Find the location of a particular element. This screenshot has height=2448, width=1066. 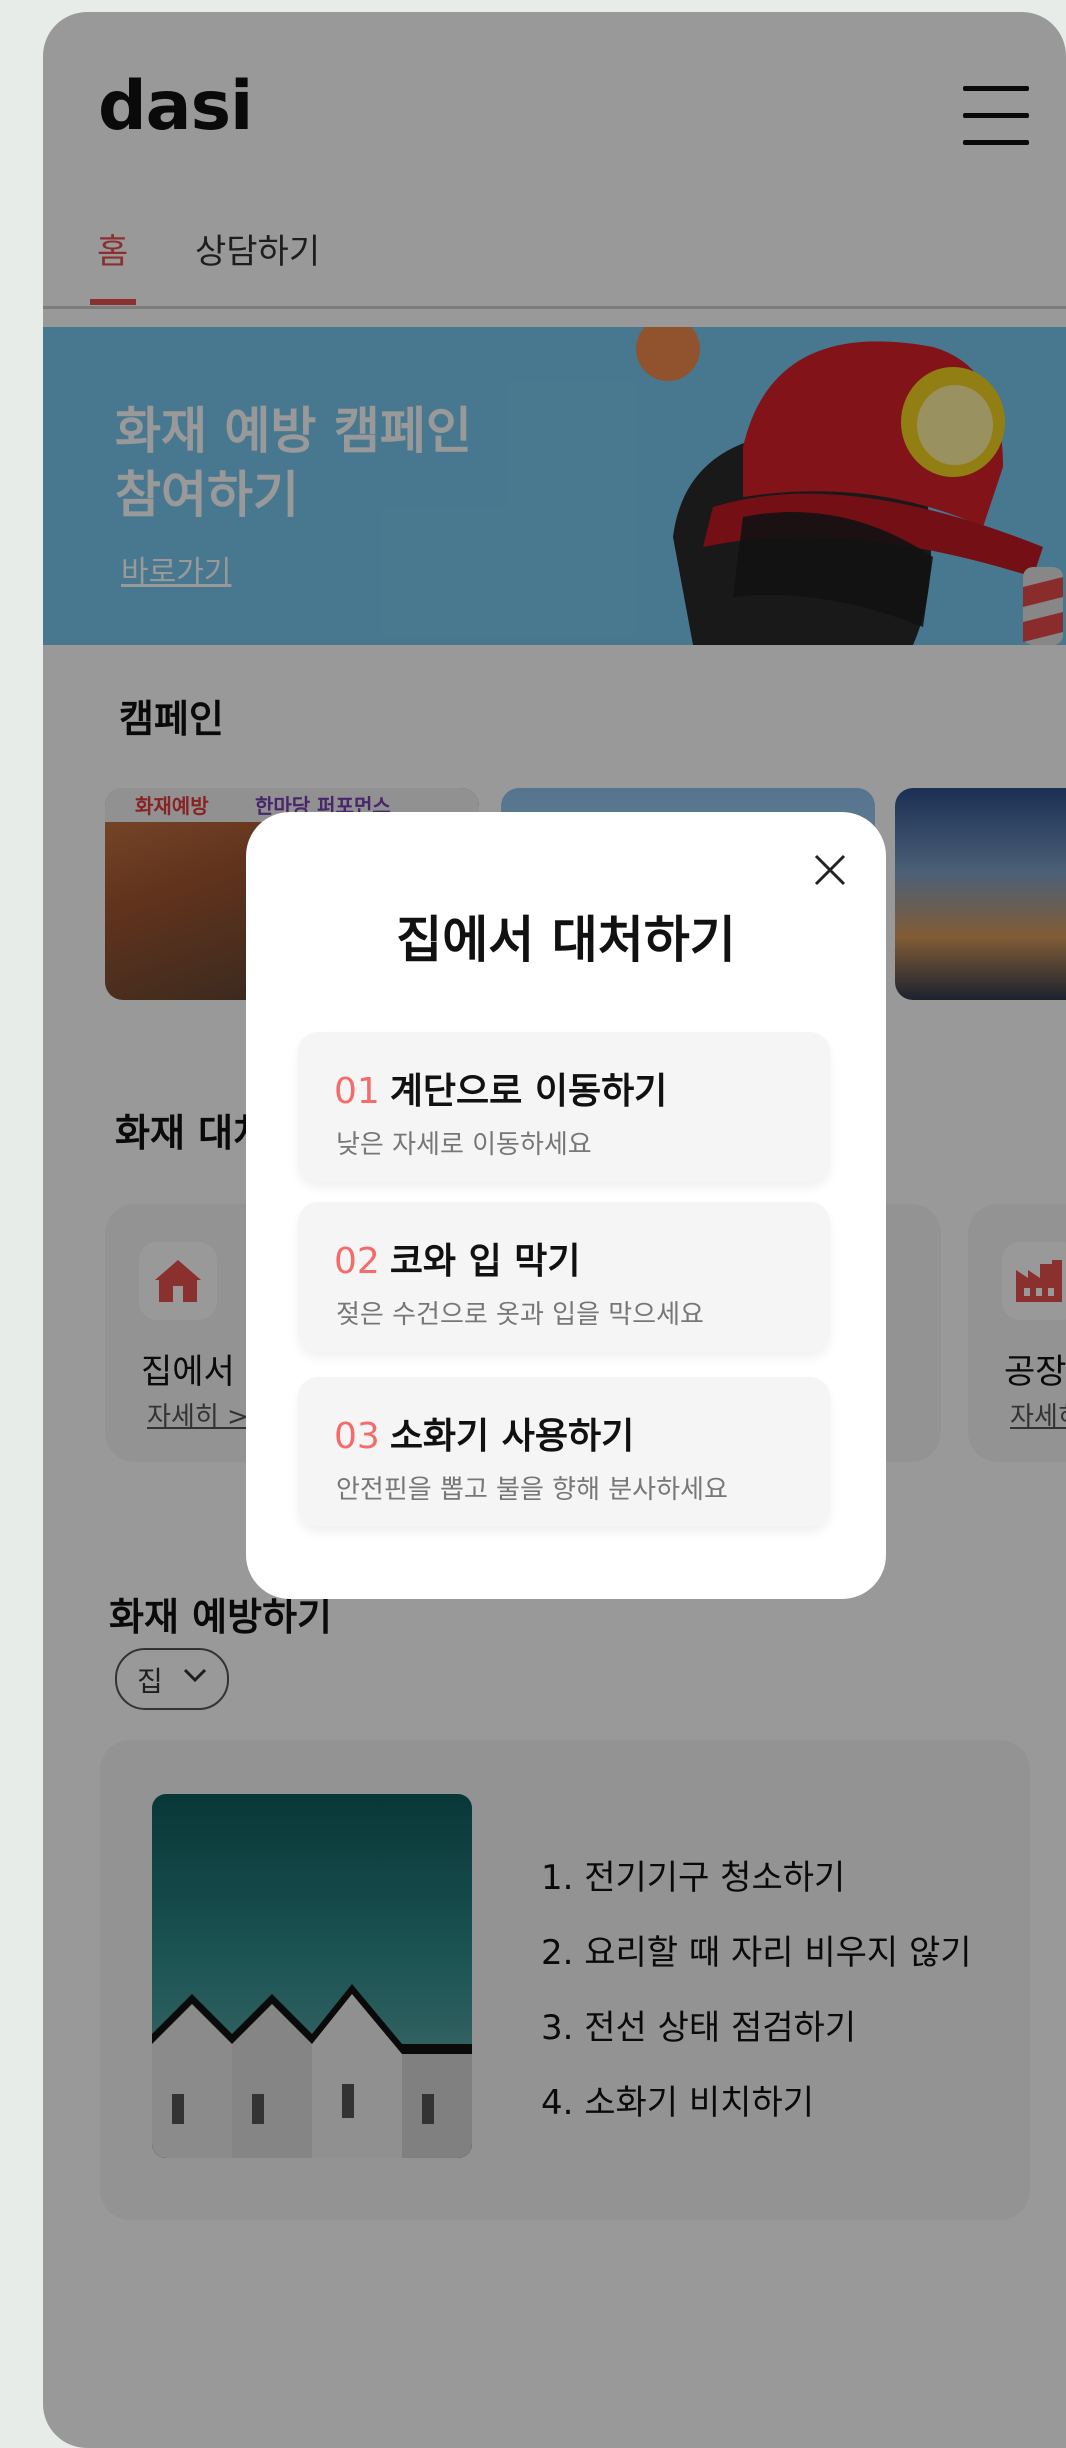

step-number: 01 is located at coordinates (357, 1091).